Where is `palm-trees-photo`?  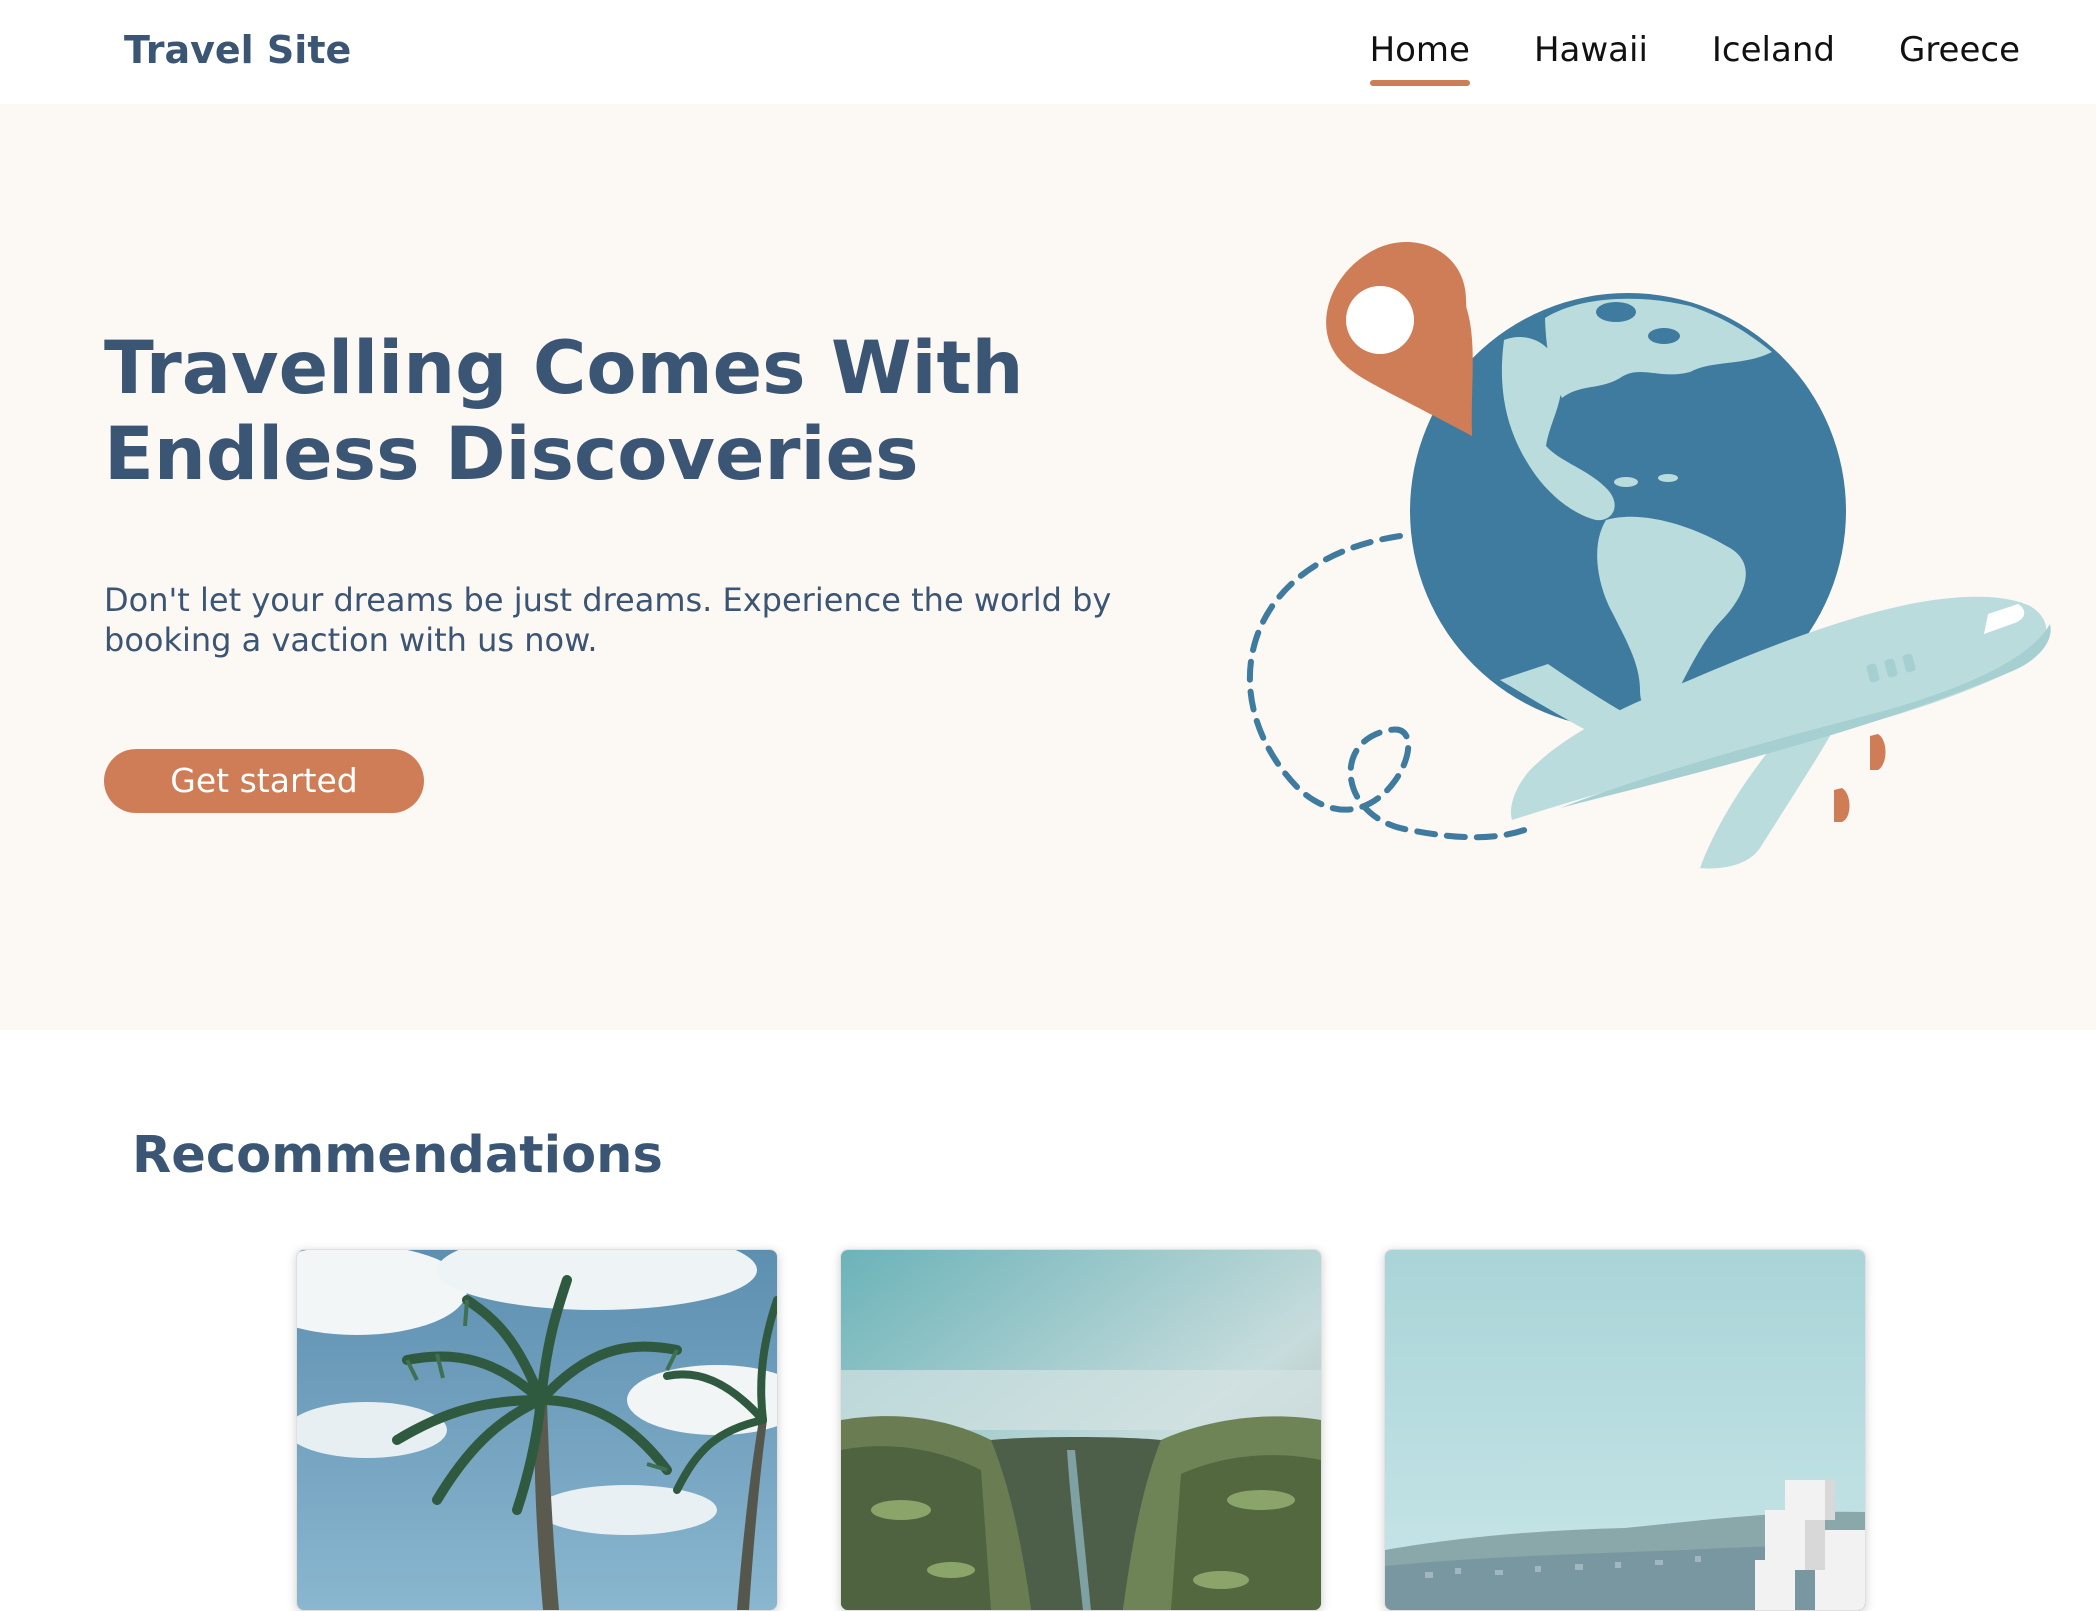
palm-trees-photo is located at coordinates (537, 1430).